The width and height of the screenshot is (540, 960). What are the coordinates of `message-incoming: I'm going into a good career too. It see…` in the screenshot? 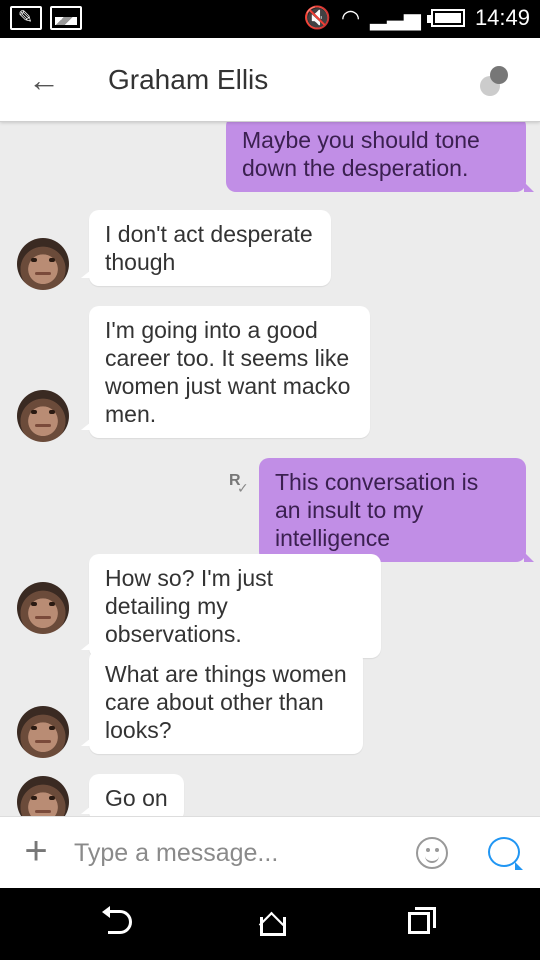 It's located at (225, 372).